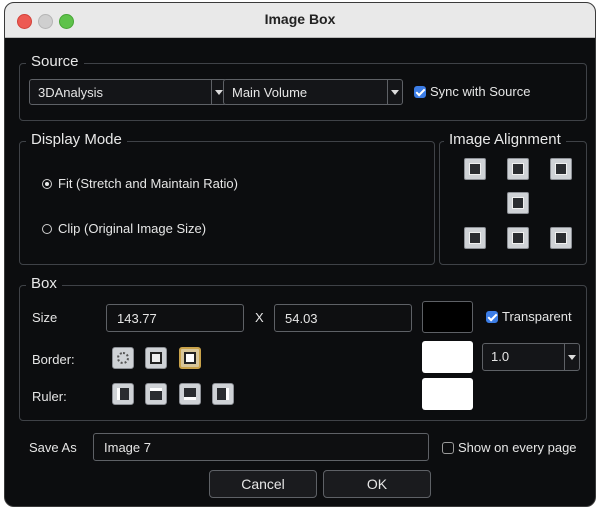 The height and width of the screenshot is (511, 600). Describe the element at coordinates (259, 317) in the screenshot. I see `x-label: X` at that location.